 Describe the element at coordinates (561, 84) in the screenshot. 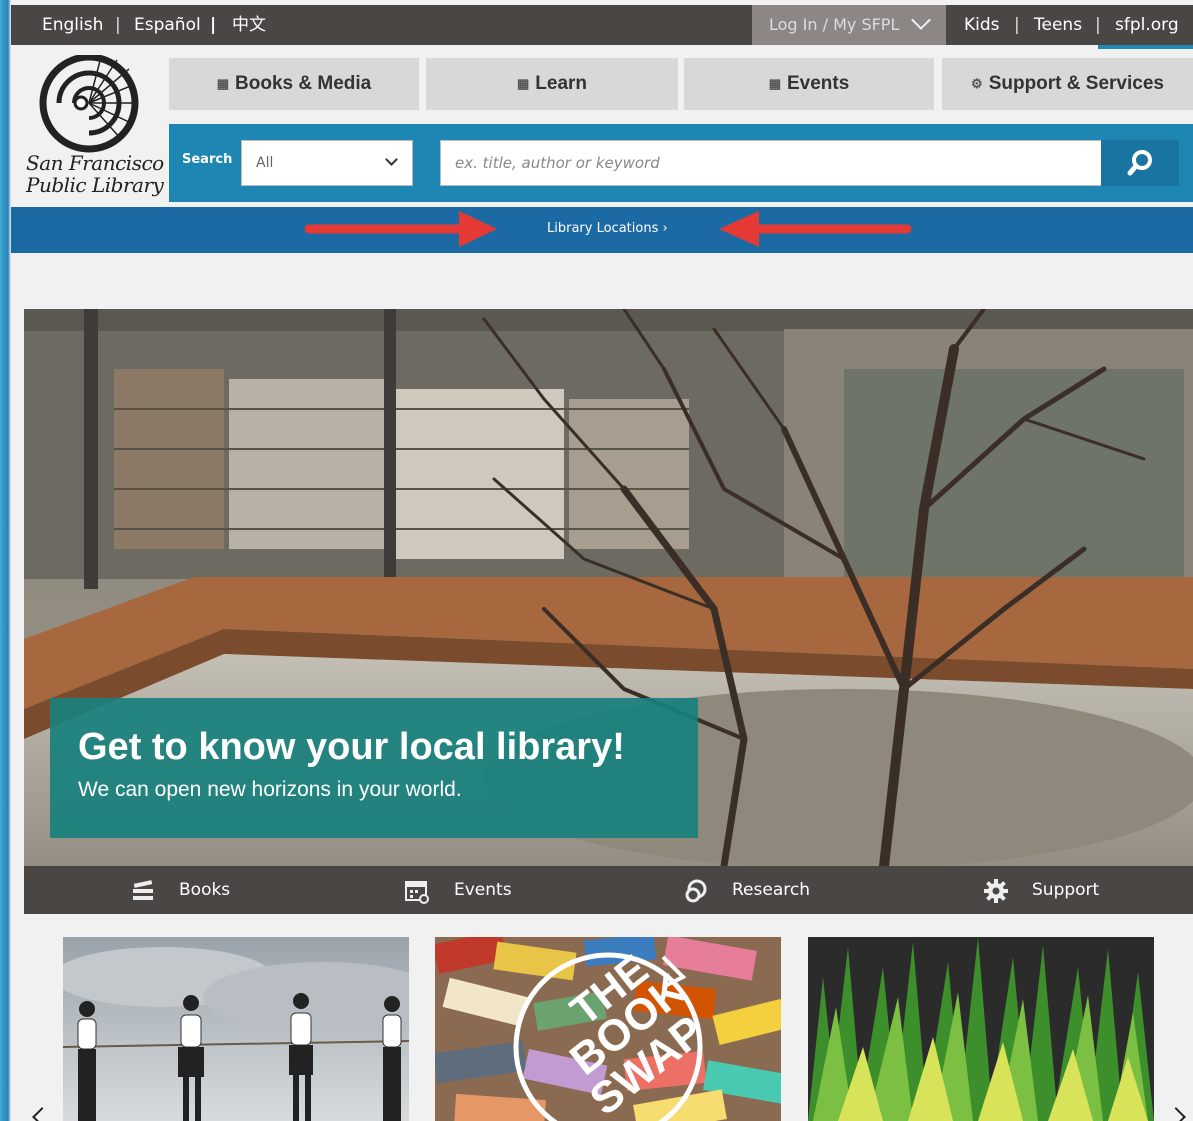

I see `tab-label: Learn` at that location.